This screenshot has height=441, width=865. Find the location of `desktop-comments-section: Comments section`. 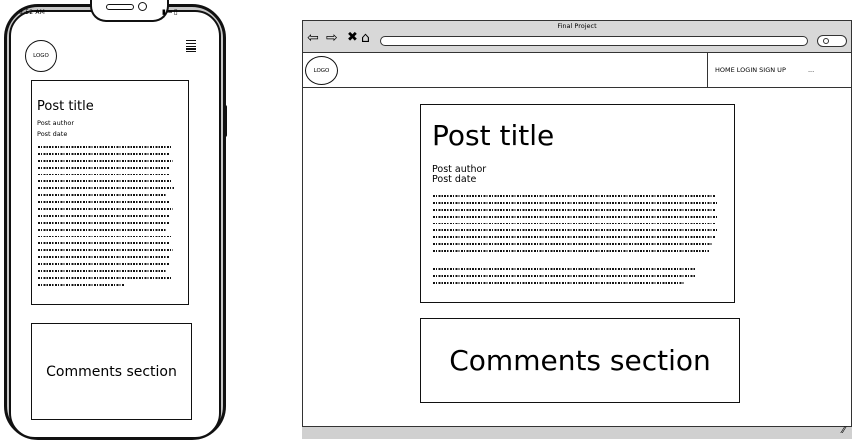

desktop-comments-section: Comments section is located at coordinates (580, 360).